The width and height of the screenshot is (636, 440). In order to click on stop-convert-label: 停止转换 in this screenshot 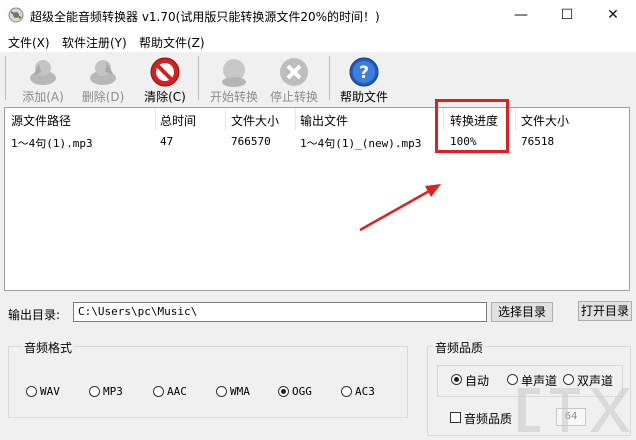, I will do `click(293, 97)`.